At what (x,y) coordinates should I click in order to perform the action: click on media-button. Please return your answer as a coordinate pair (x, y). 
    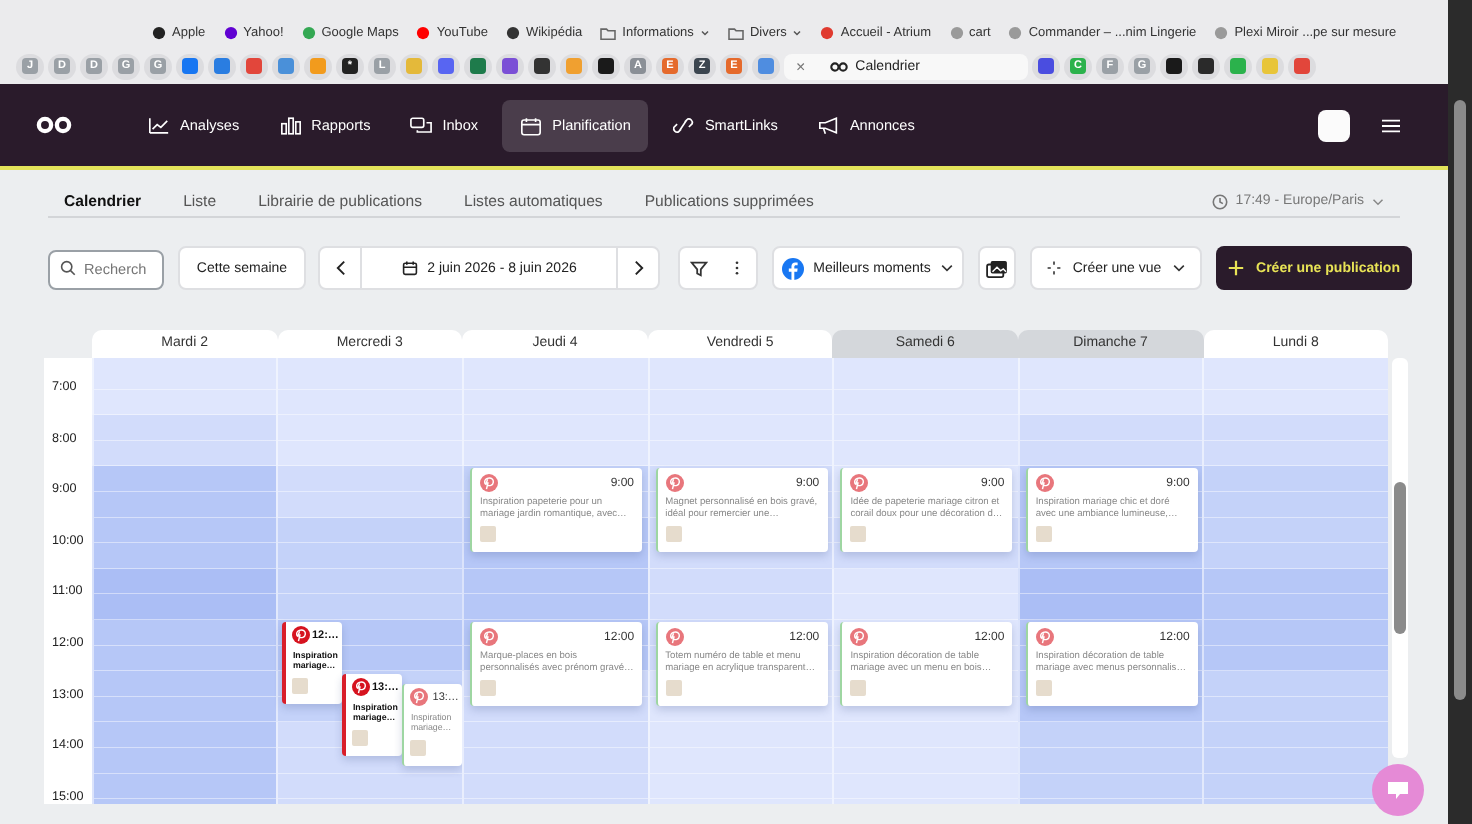
    Looking at the image, I should click on (997, 268).